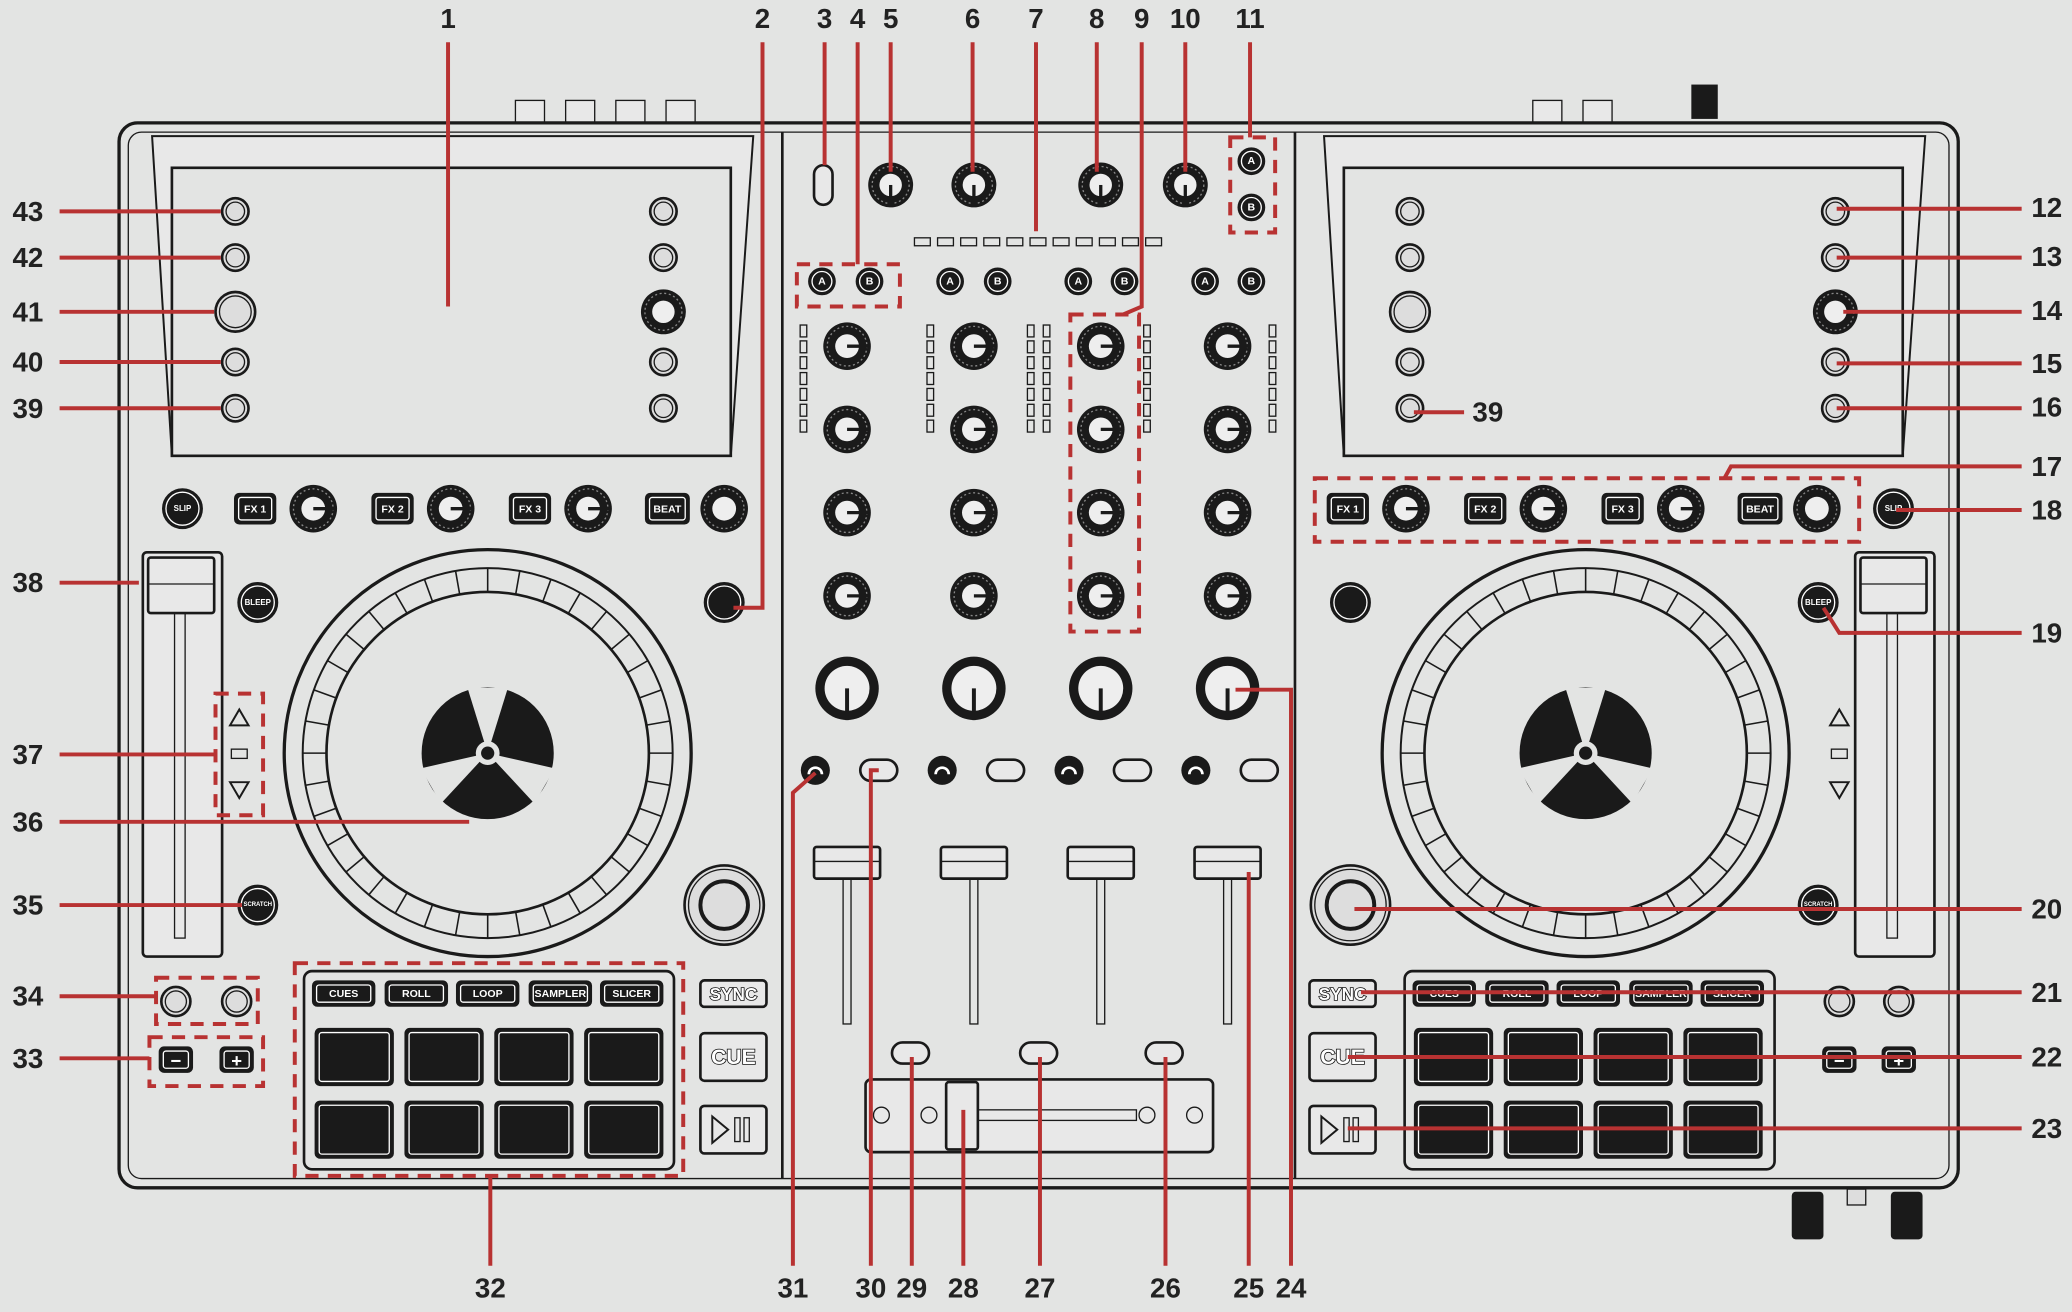 Image resolution: width=2072 pixels, height=1312 pixels. What do you see at coordinates (313, 508) in the screenshot?
I see `fx1-knob-left` at bounding box center [313, 508].